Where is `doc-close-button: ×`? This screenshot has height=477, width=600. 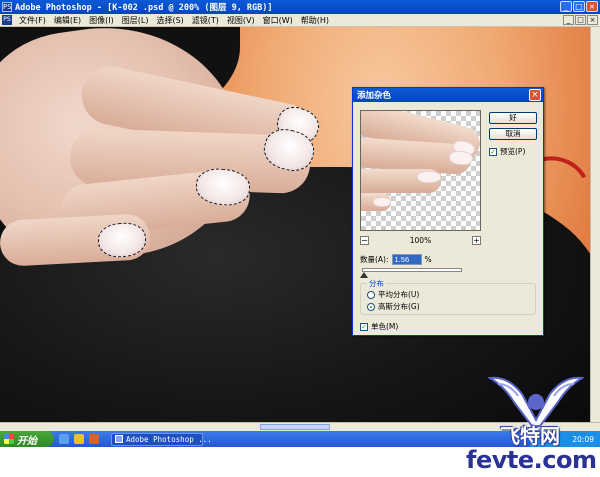
doc-close-button: × is located at coordinates (592, 20).